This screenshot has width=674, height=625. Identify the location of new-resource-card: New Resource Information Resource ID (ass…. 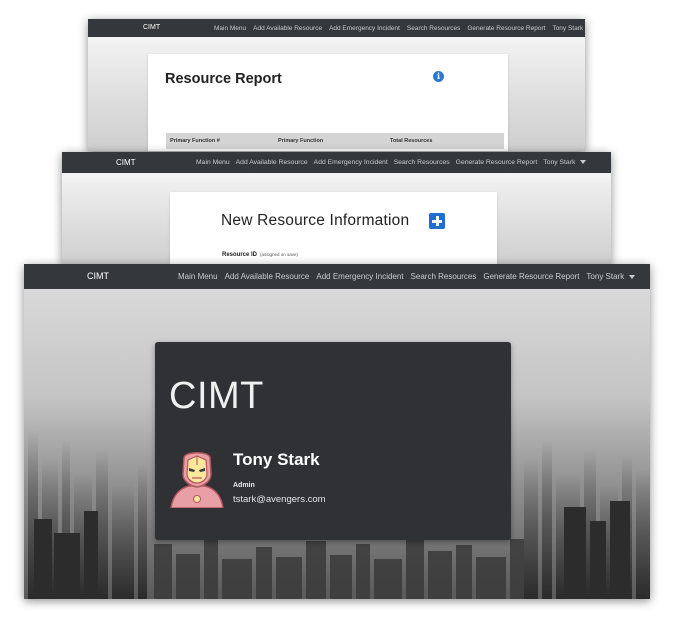
(333, 228).